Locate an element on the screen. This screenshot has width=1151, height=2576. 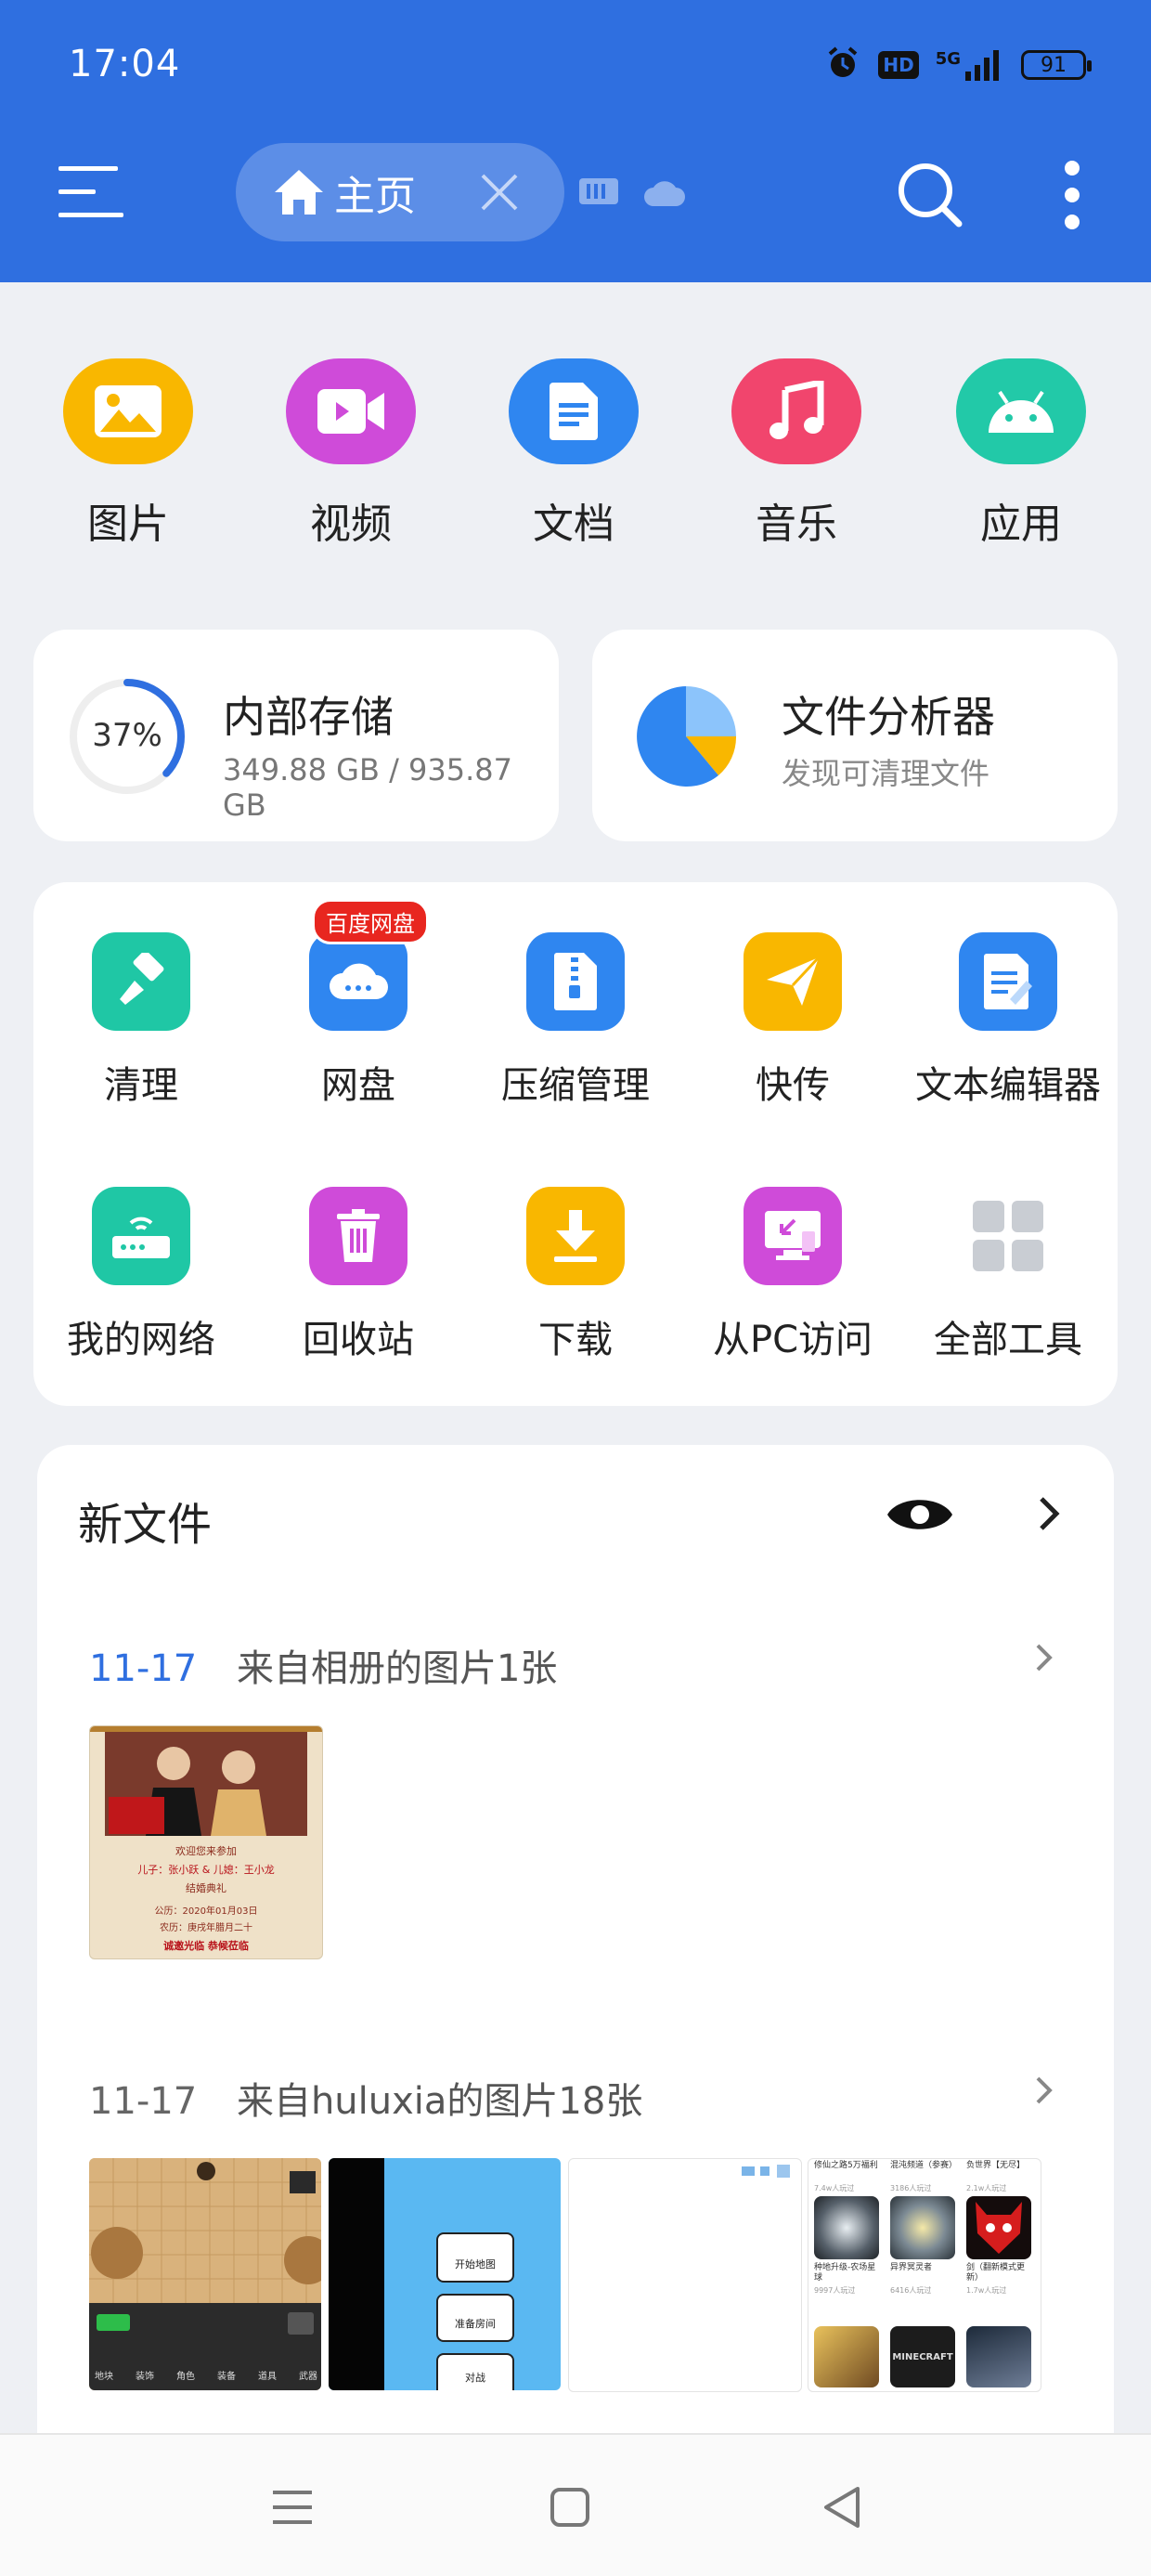
tool-all-tools: 全部工具 is located at coordinates (1008, 1275).